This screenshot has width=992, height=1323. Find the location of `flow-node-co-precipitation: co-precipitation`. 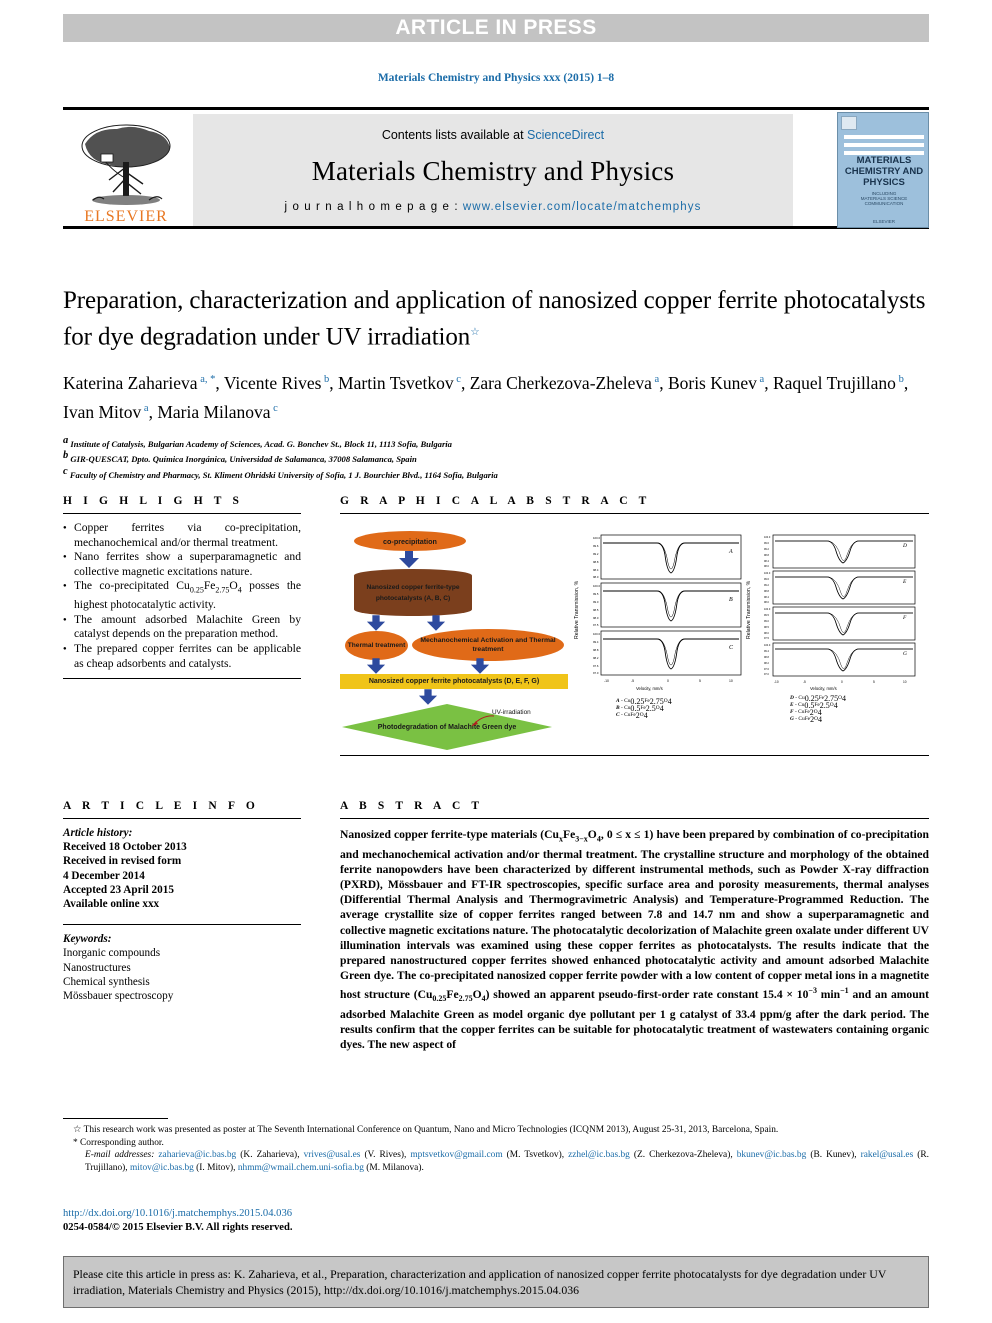

flow-node-co-precipitation: co-precipitation is located at coordinates (410, 541).